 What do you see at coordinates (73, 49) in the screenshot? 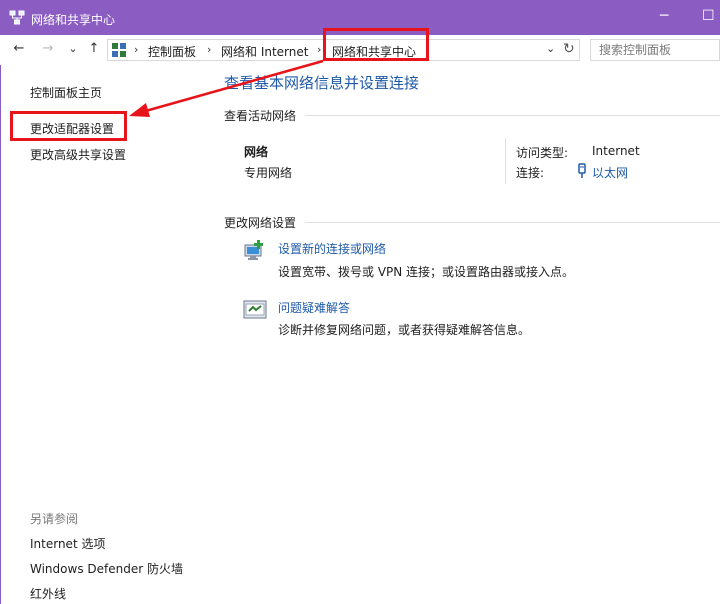
I see `recent-locations-button: ⌄` at bounding box center [73, 49].